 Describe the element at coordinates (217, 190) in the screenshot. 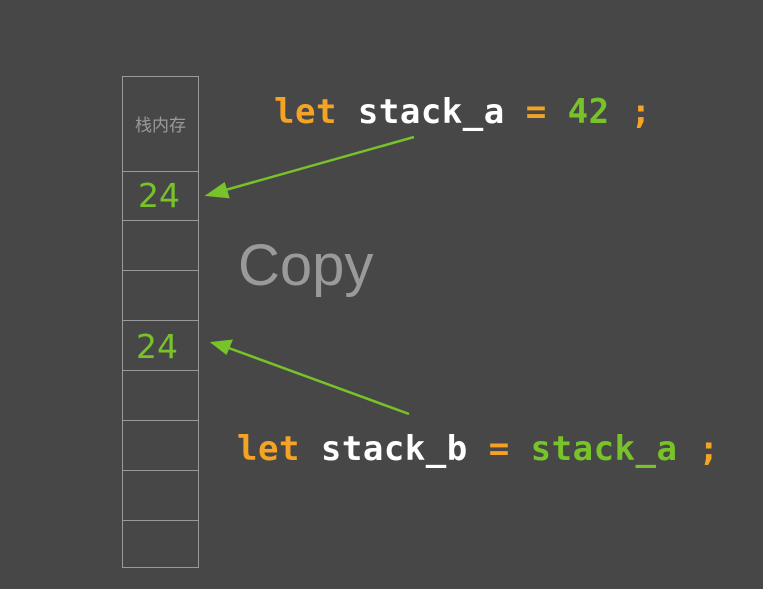

I see `arrowhead-a` at that location.